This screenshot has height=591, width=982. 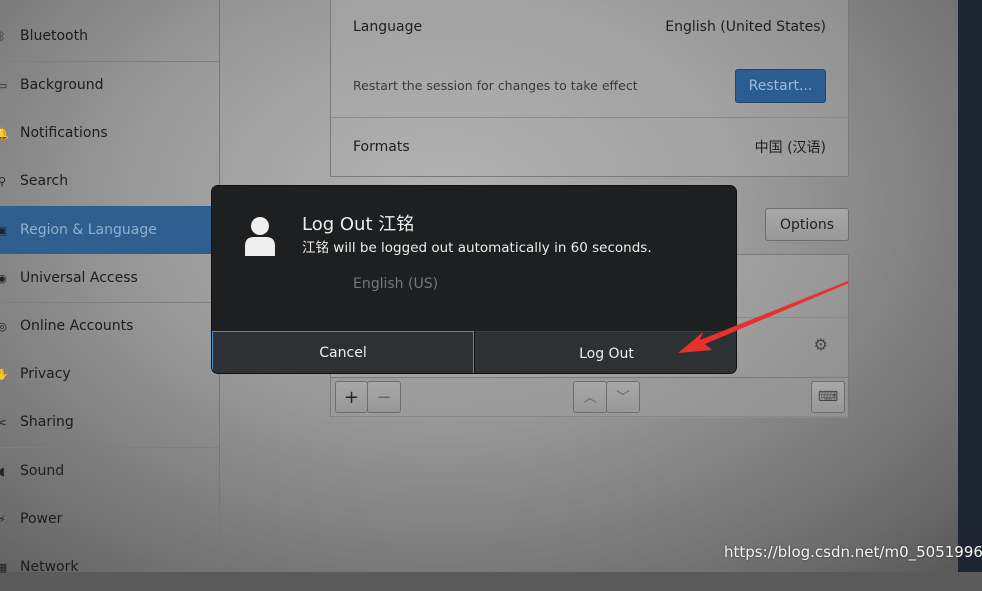 I want to click on input-source-label: English (US), so click(x=396, y=284).